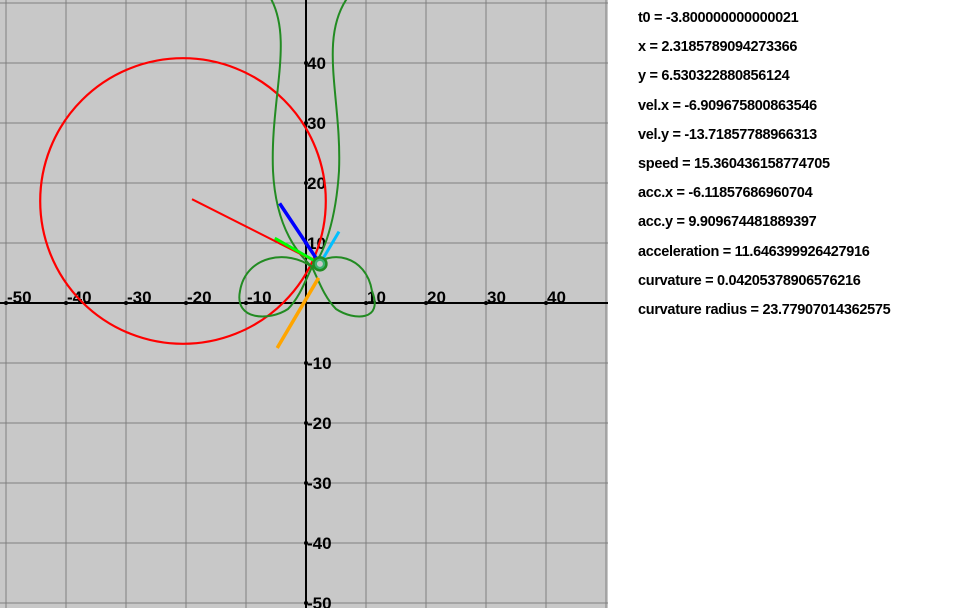 Image resolution: width=975 pixels, height=615 pixels. What do you see at coordinates (19, 297) in the screenshot?
I see `x-tick-label: -50` at bounding box center [19, 297].